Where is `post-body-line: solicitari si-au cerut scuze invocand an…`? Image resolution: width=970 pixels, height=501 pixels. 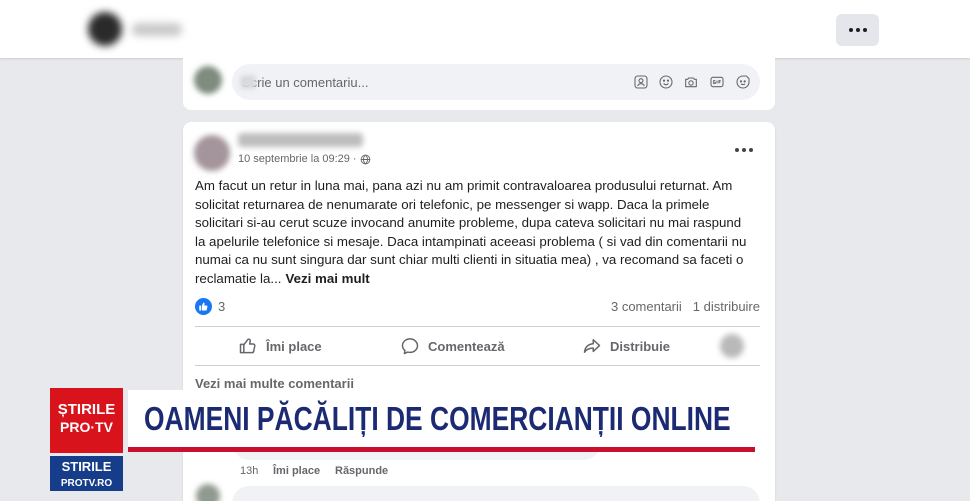 post-body-line: solicitari si-au cerut scuze invocand an… is located at coordinates (468, 223).